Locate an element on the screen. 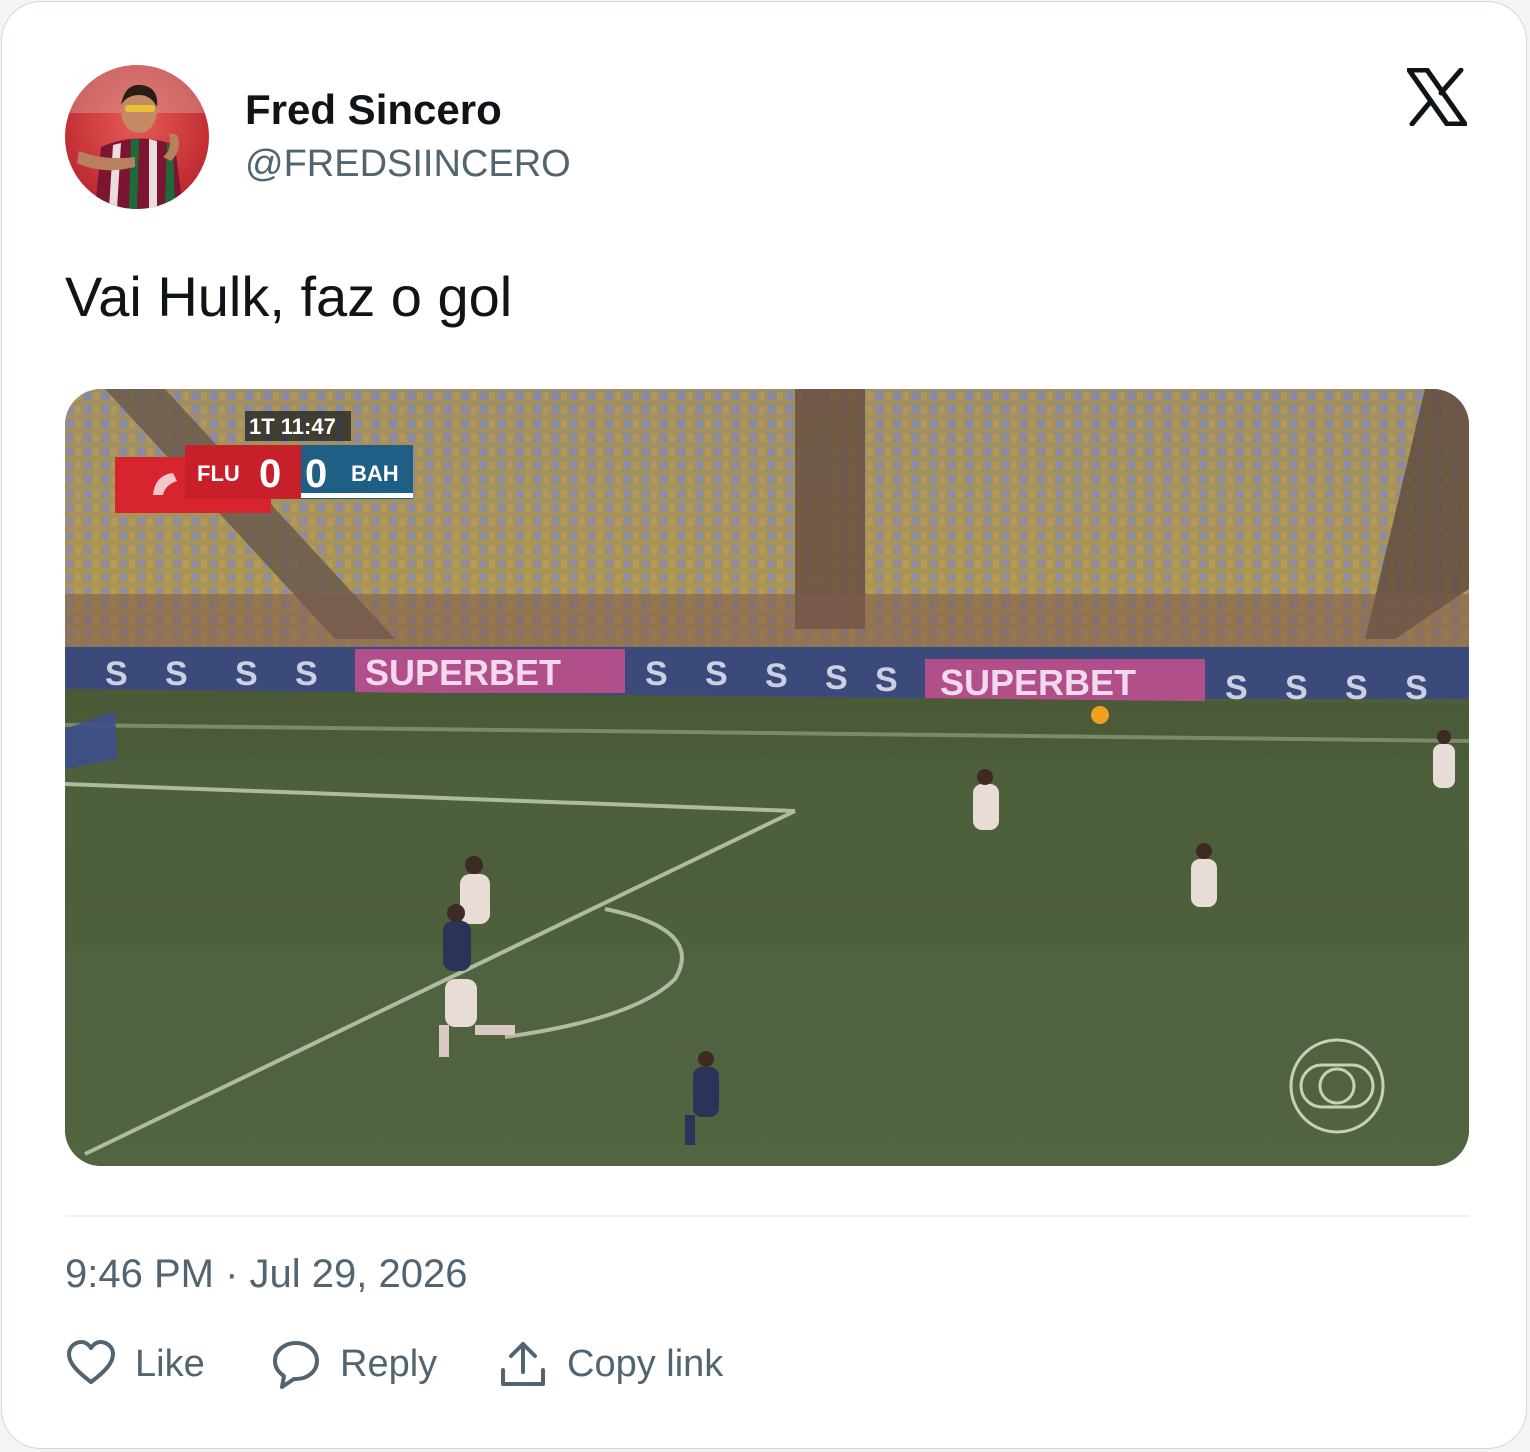  ad-board-text-2: SUPERBET is located at coordinates (1038, 682).